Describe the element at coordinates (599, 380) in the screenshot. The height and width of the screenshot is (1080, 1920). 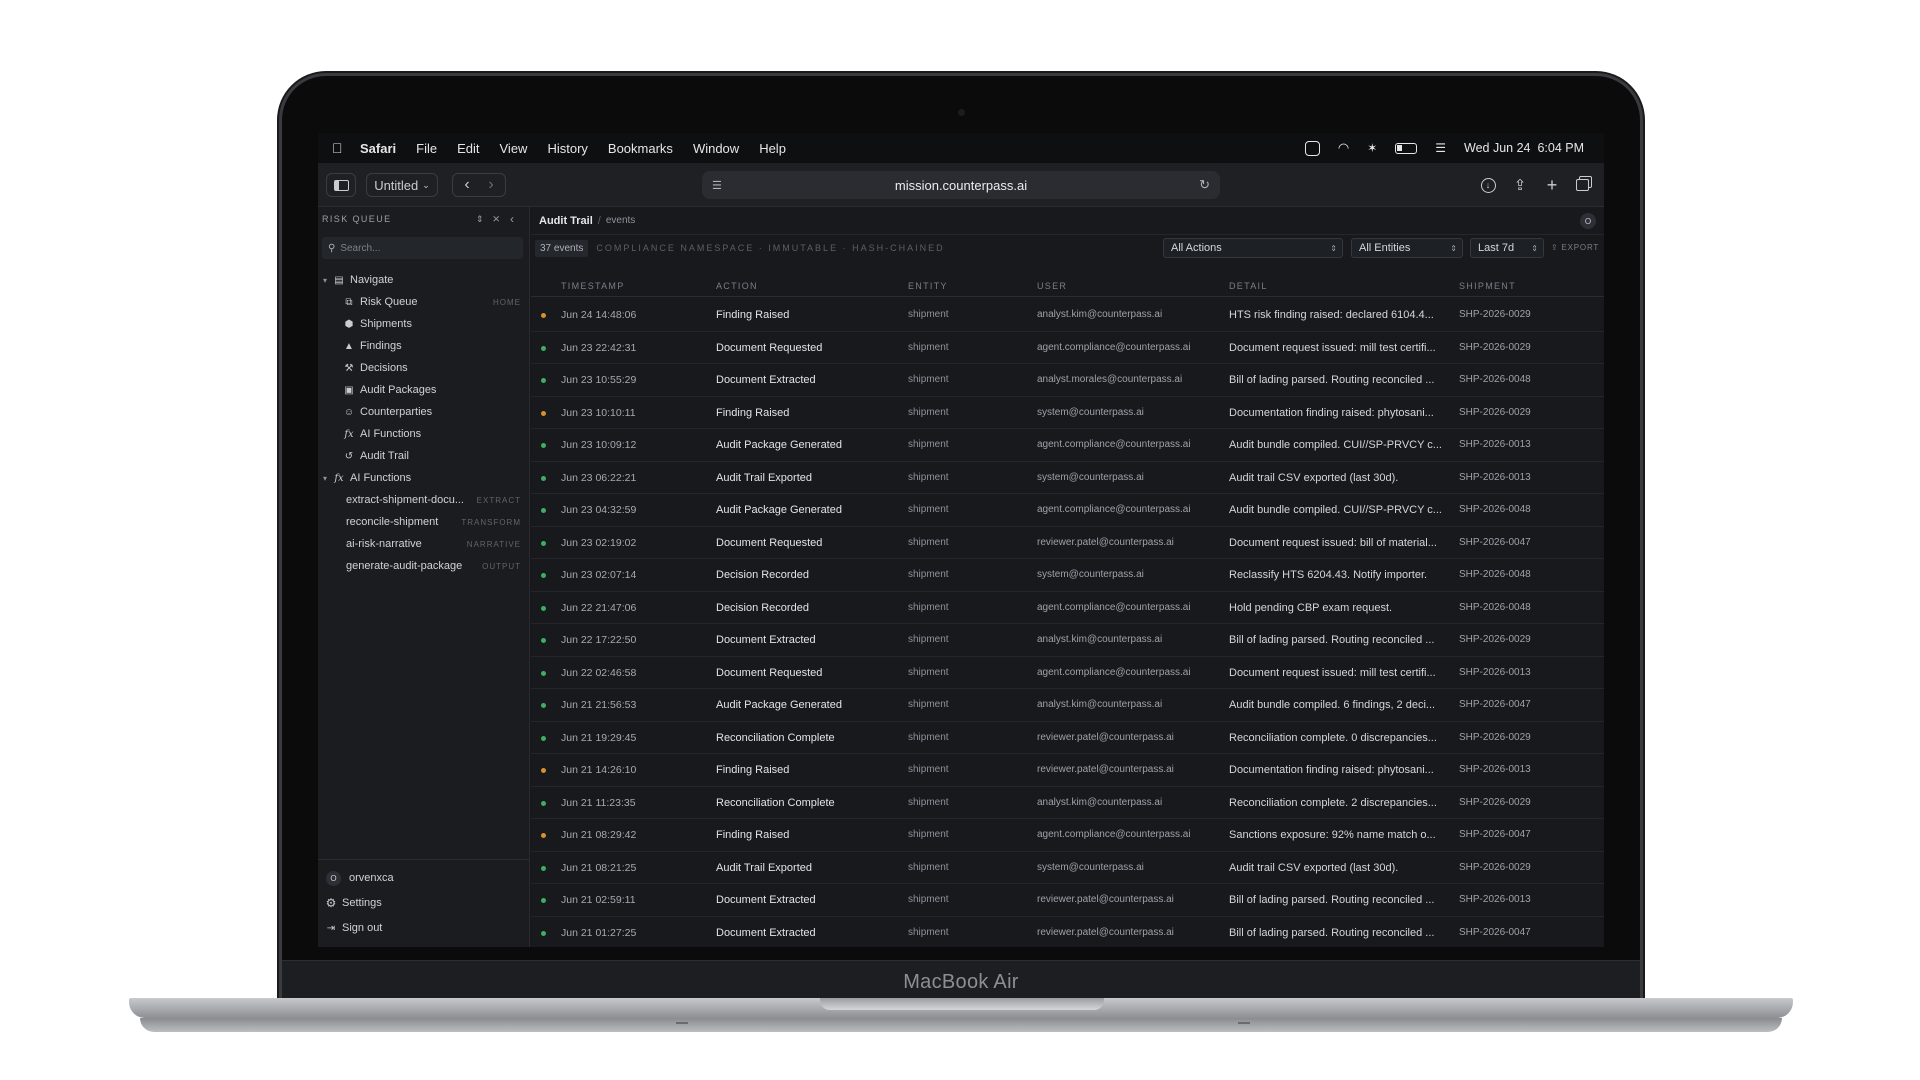
I see `timestamp-cell: Jun 23 10:55:29` at that location.